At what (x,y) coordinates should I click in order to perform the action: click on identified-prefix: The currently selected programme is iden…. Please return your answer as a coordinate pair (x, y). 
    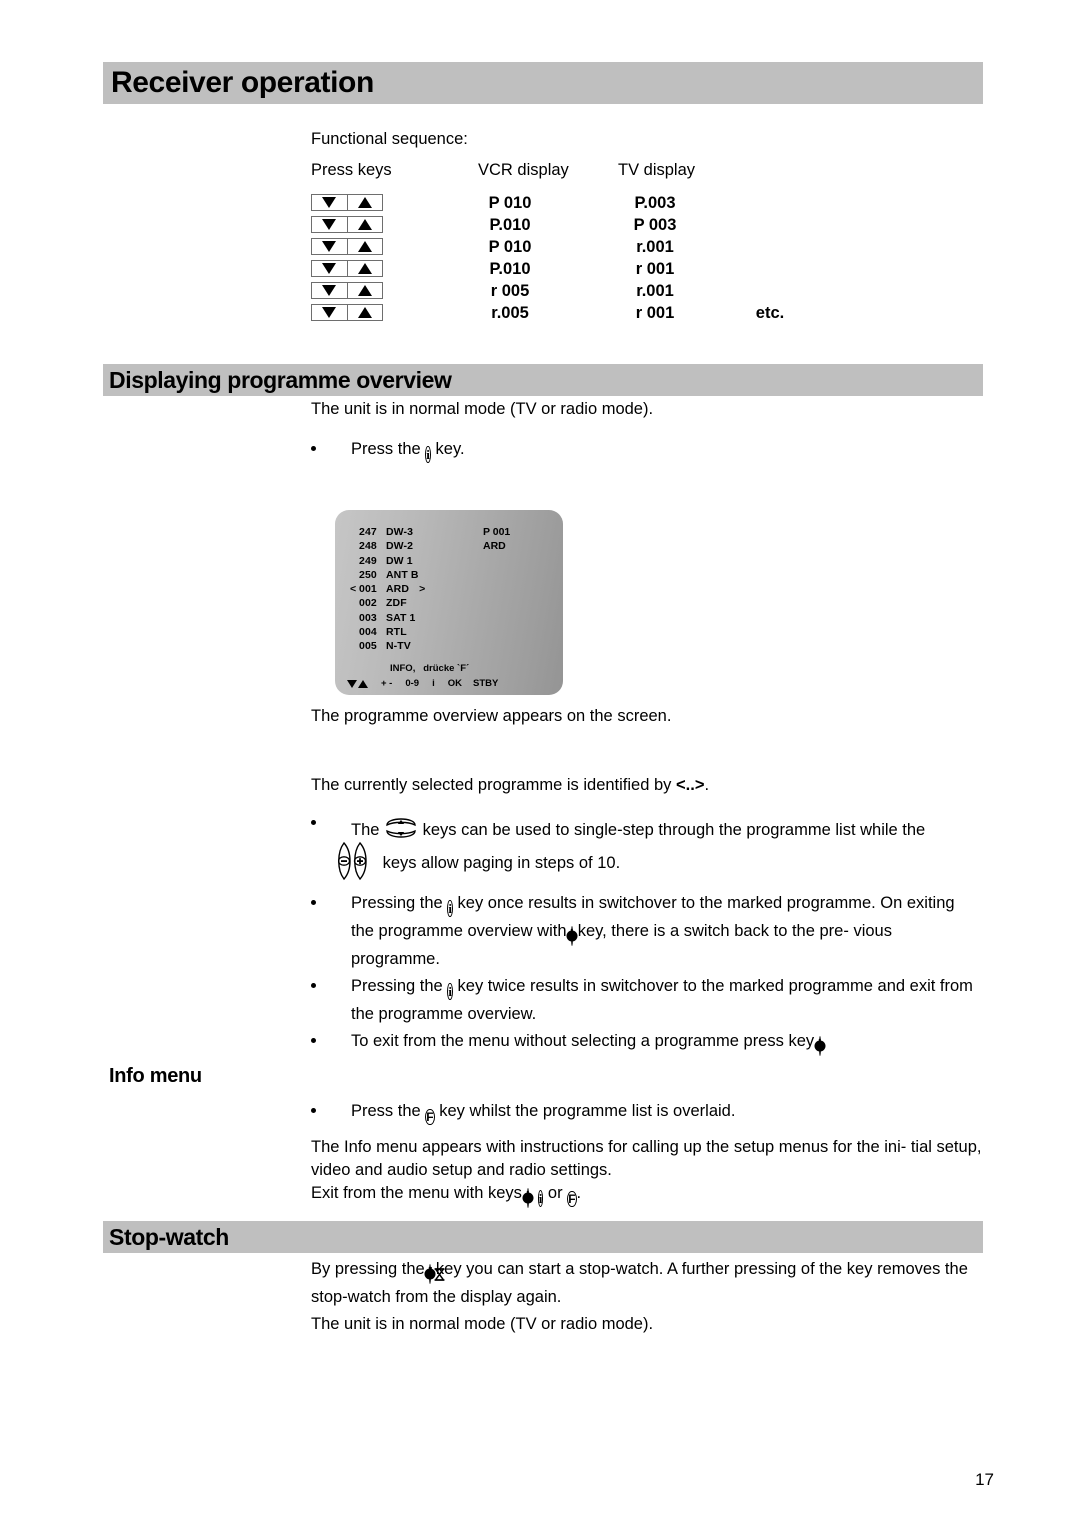
    Looking at the image, I should click on (491, 785).